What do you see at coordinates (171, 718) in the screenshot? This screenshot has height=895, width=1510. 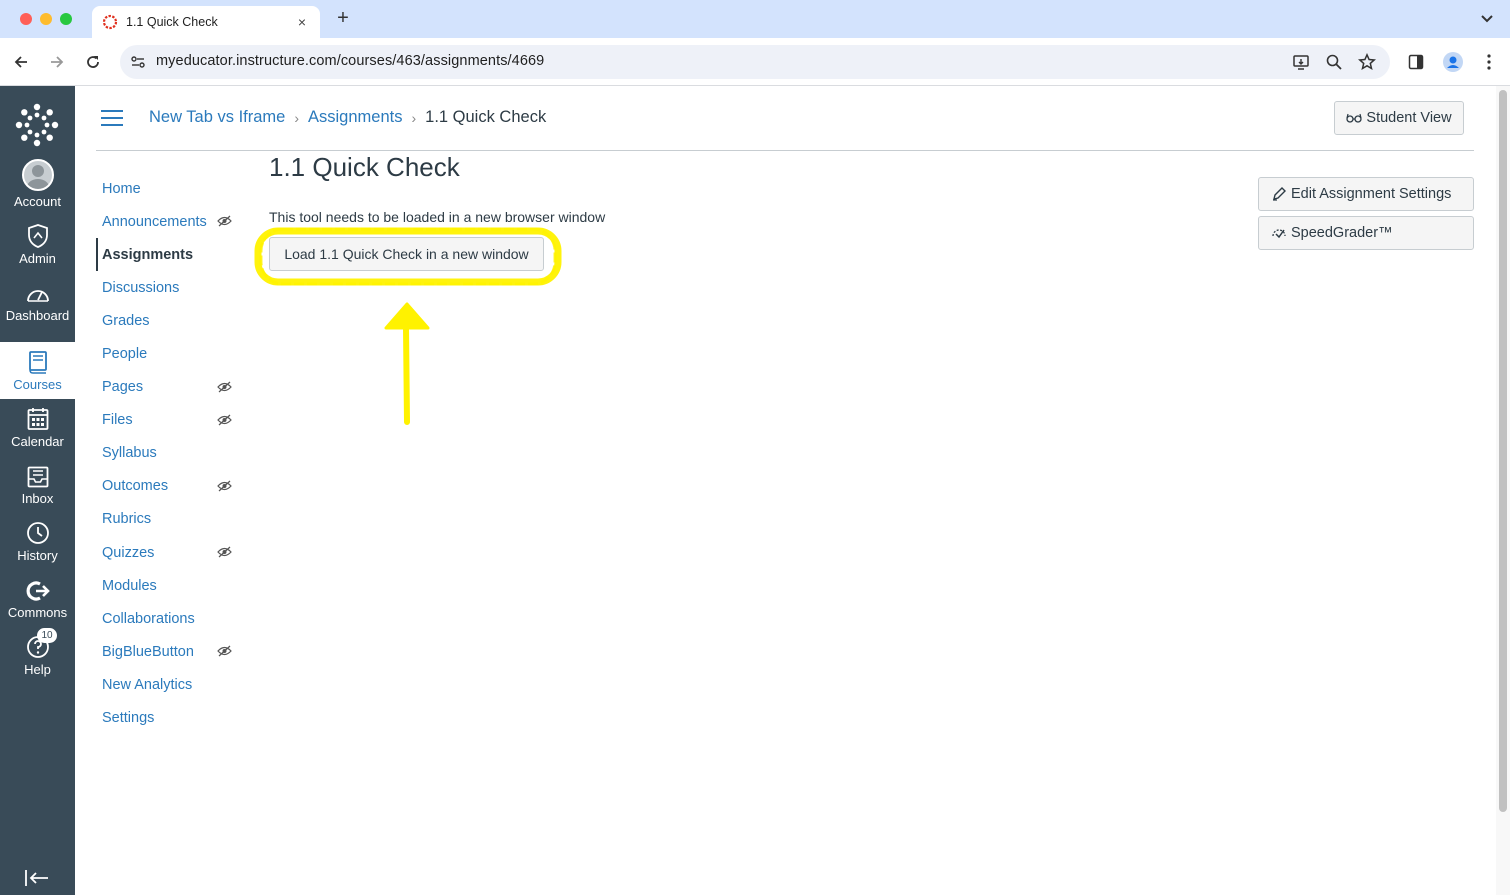 I see `course-nav-settings: Settings` at bounding box center [171, 718].